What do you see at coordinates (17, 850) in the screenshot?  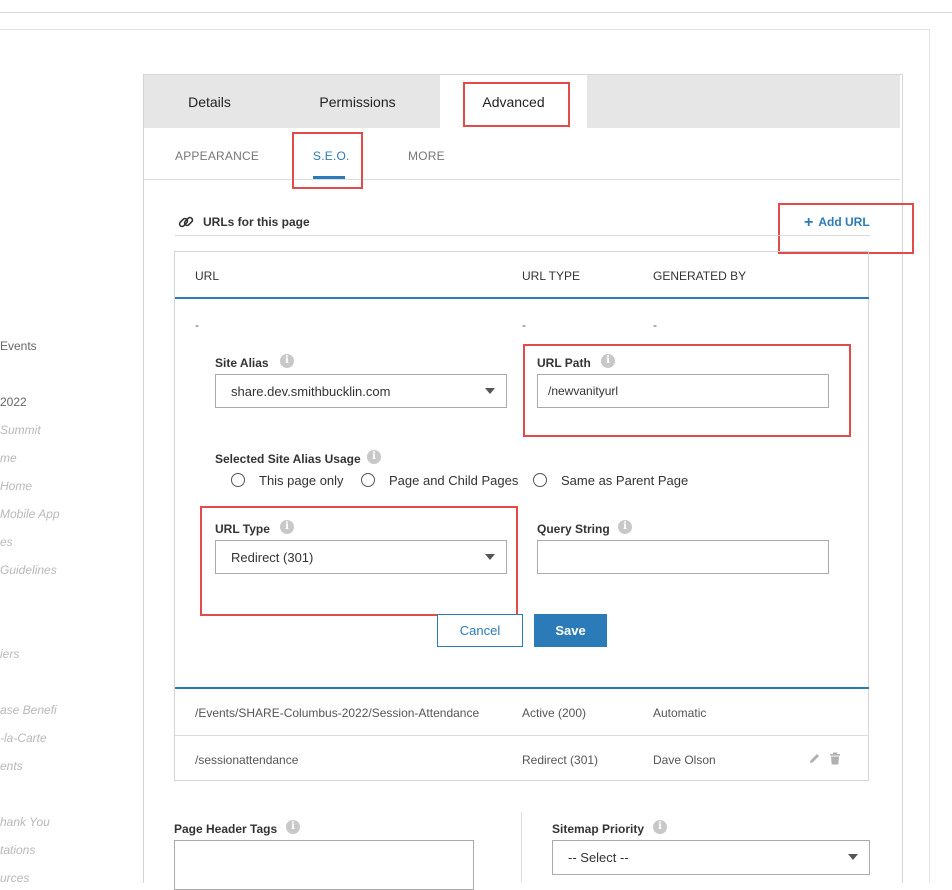 I see `tree-item: tations` at bounding box center [17, 850].